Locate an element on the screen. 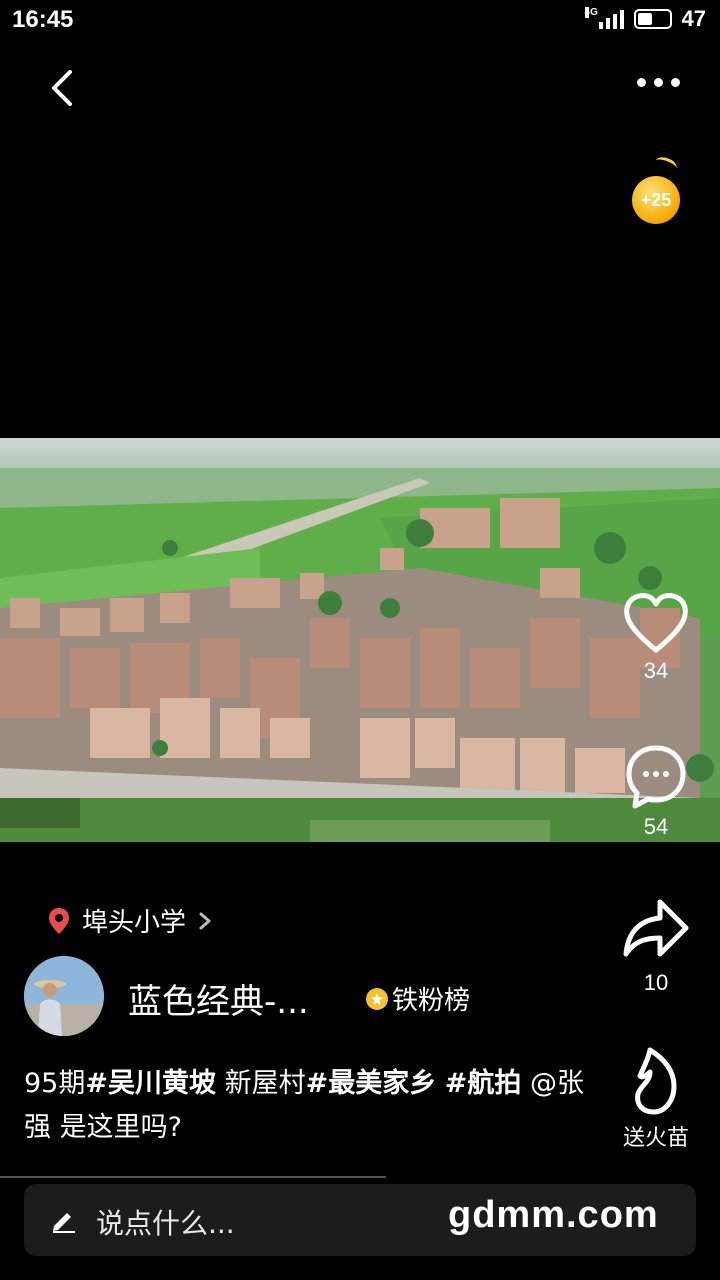 The image size is (720, 1280). medal-icon is located at coordinates (377, 998).